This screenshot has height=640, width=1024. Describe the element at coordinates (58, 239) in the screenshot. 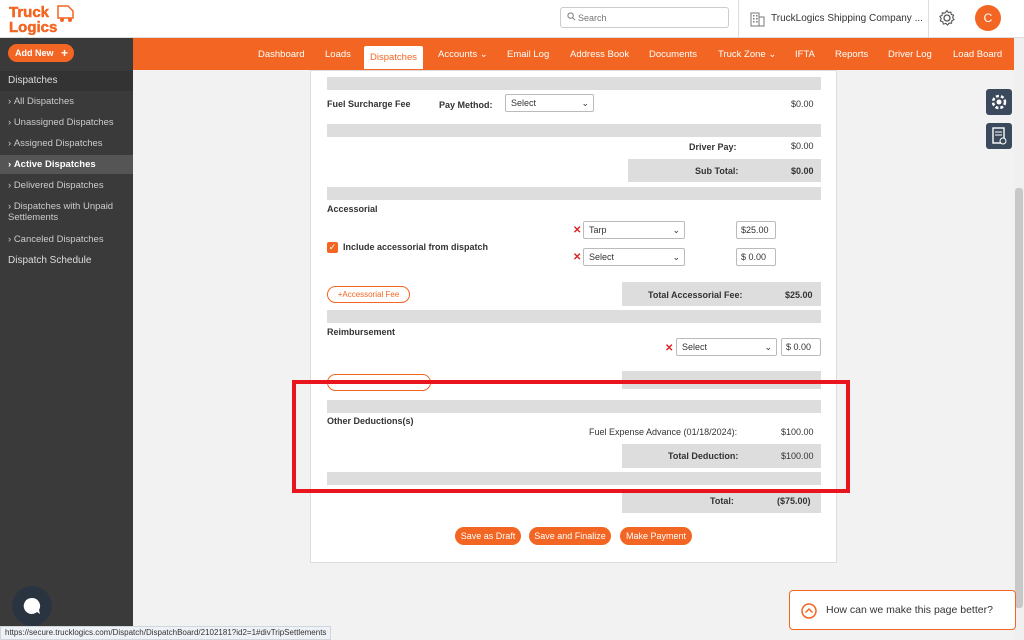

I see `sidebar-item-label: Canceled Dispatches` at that location.